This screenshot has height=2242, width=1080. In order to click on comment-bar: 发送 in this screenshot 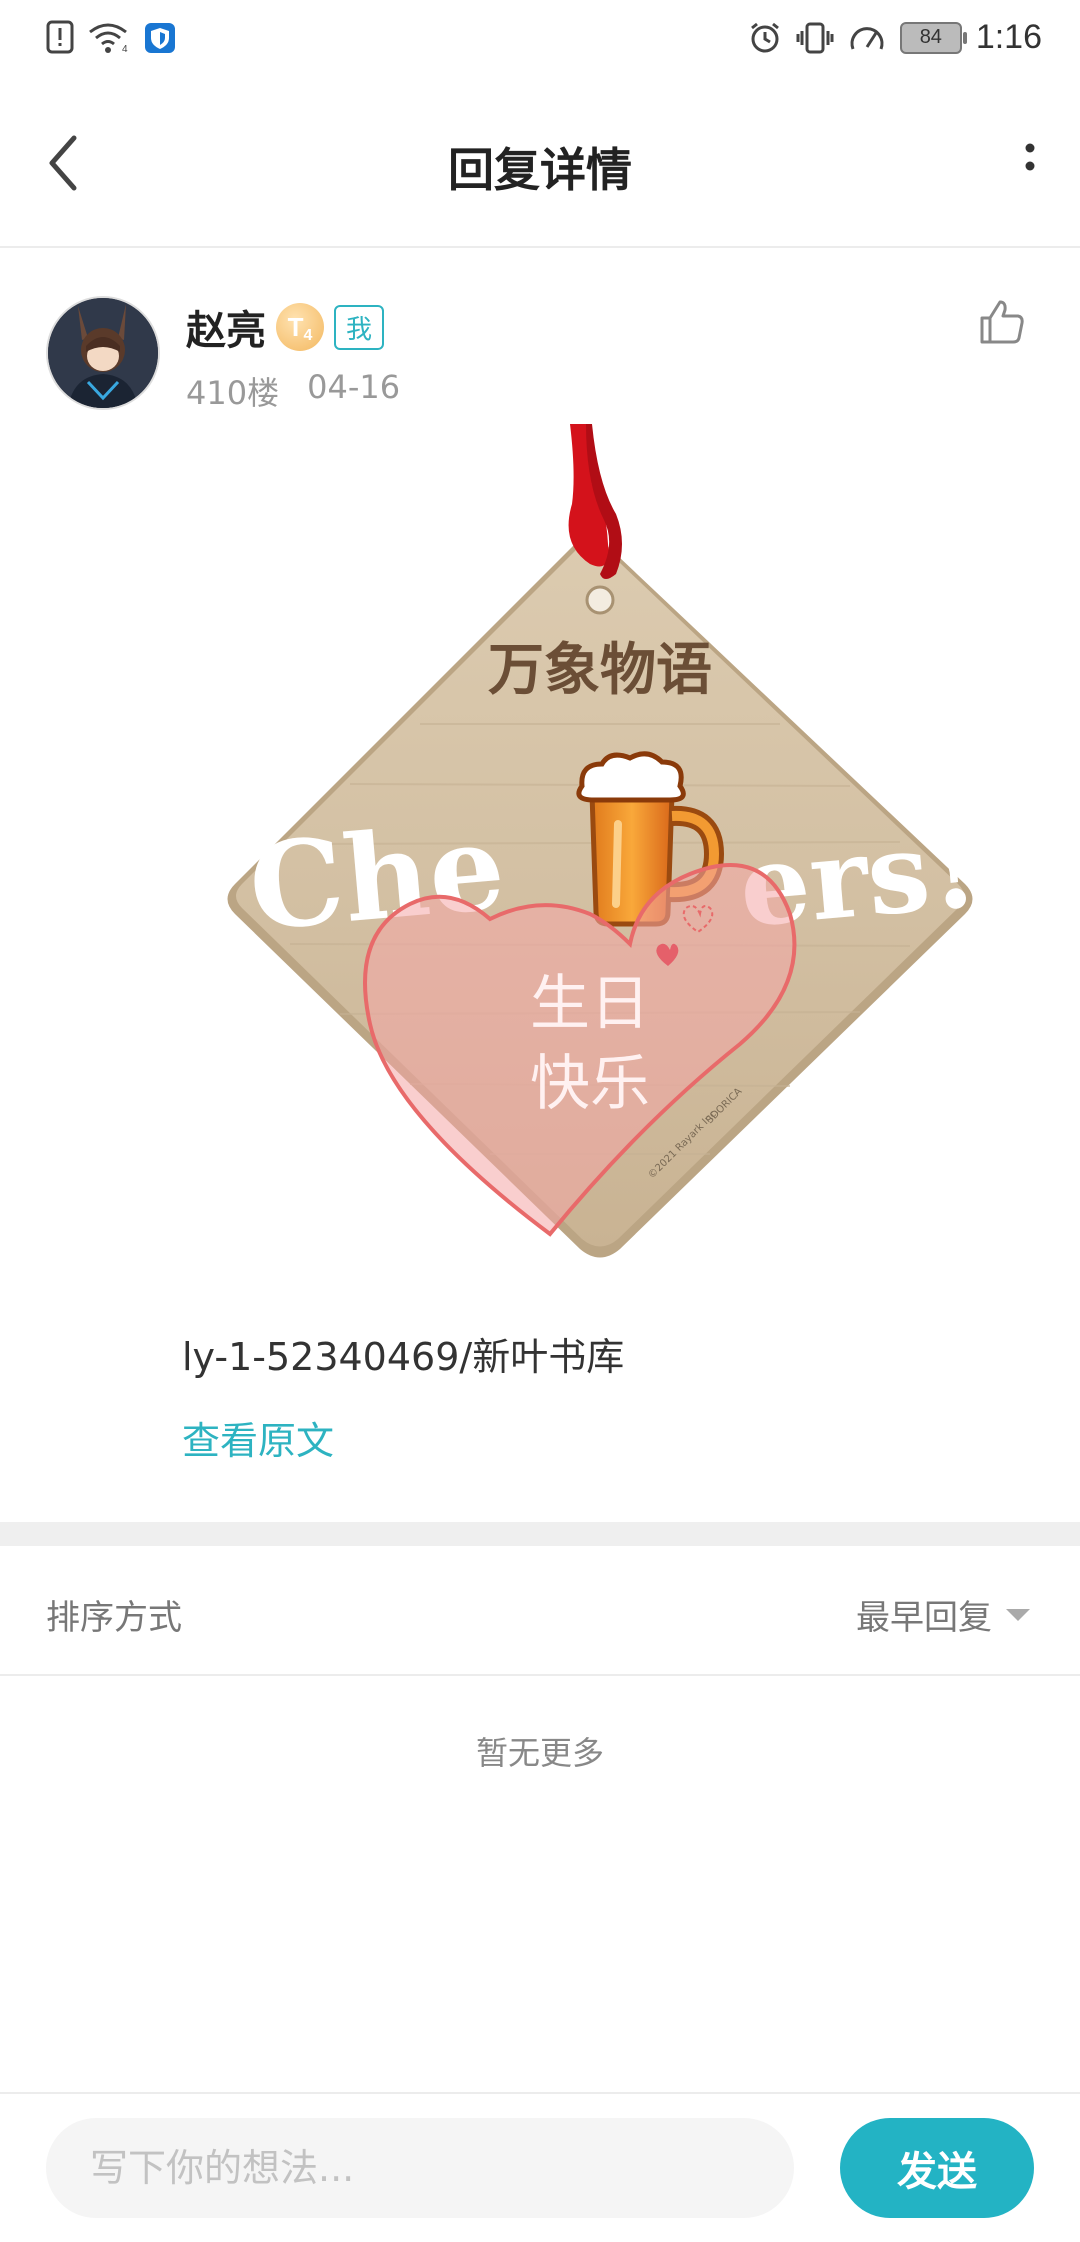, I will do `click(540, 2167)`.